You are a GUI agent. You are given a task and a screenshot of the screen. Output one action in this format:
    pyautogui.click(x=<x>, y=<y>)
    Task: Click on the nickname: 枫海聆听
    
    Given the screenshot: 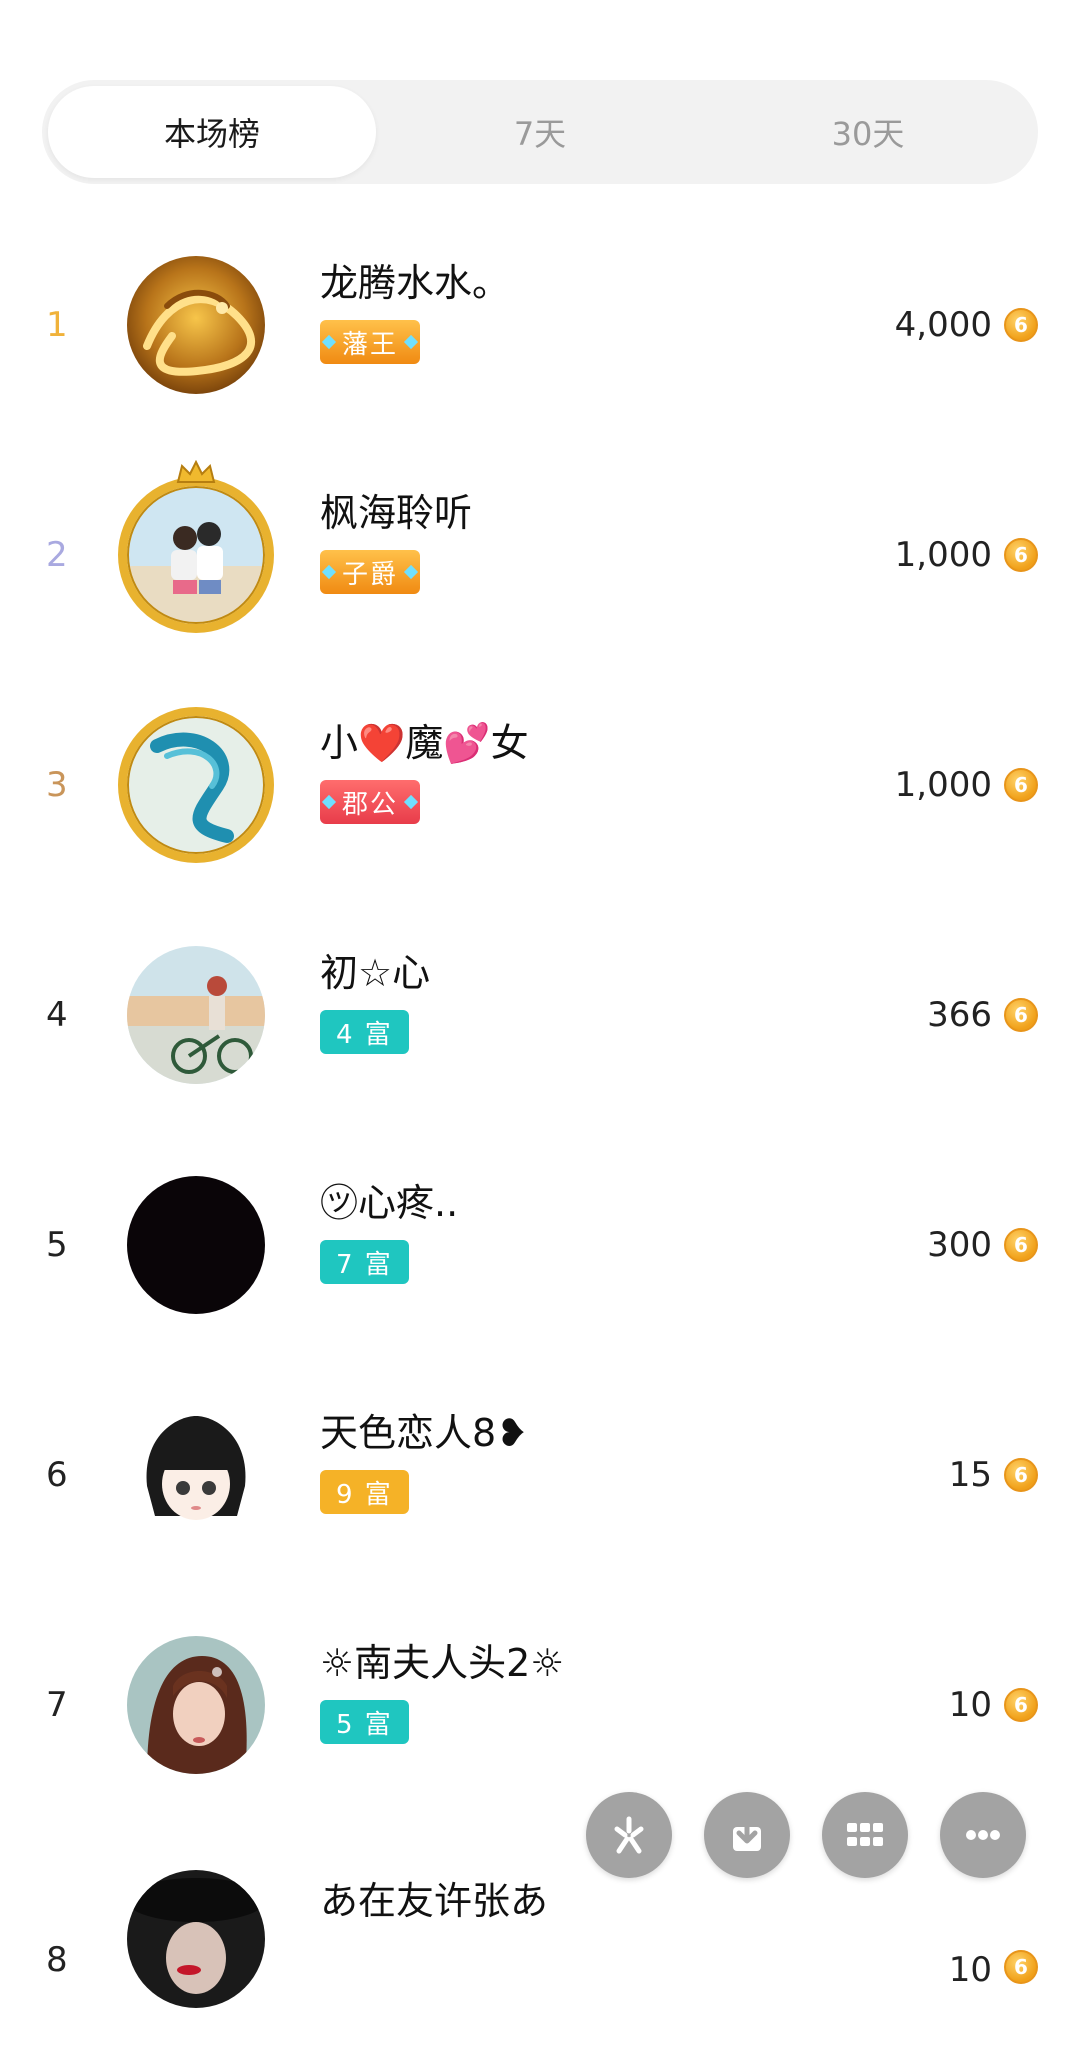 What is the action you would take?
    pyautogui.click(x=396, y=513)
    